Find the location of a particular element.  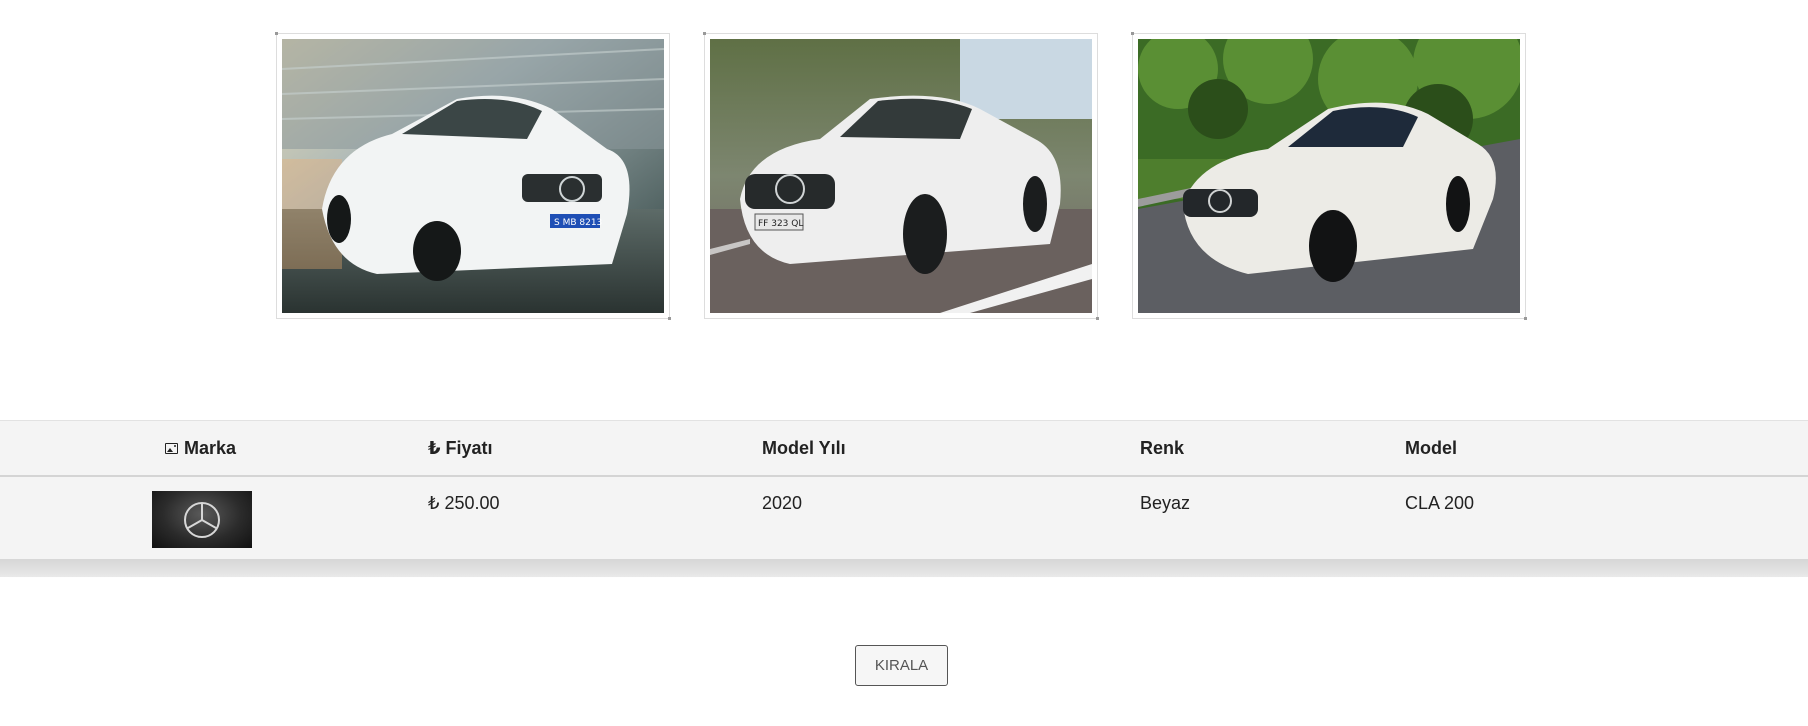

car-photo-1: S MB 8213 is located at coordinates (473, 176).